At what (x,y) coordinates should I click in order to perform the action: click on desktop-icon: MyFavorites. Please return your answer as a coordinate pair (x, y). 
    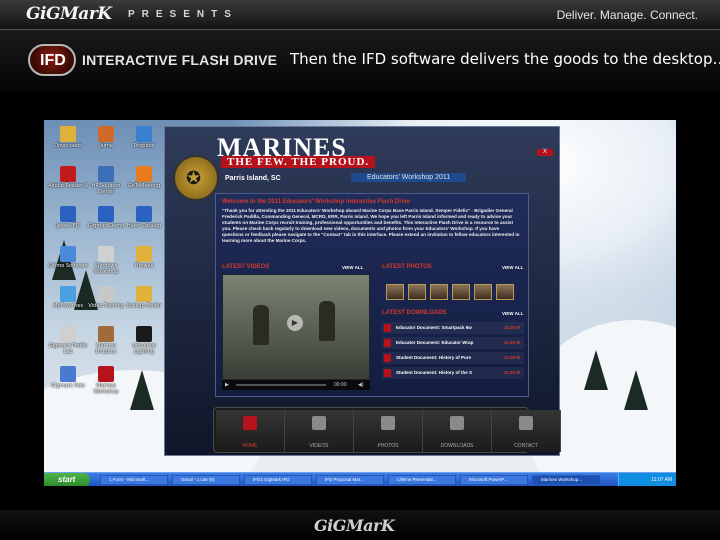
    Looking at the image, I should click on (68, 297).